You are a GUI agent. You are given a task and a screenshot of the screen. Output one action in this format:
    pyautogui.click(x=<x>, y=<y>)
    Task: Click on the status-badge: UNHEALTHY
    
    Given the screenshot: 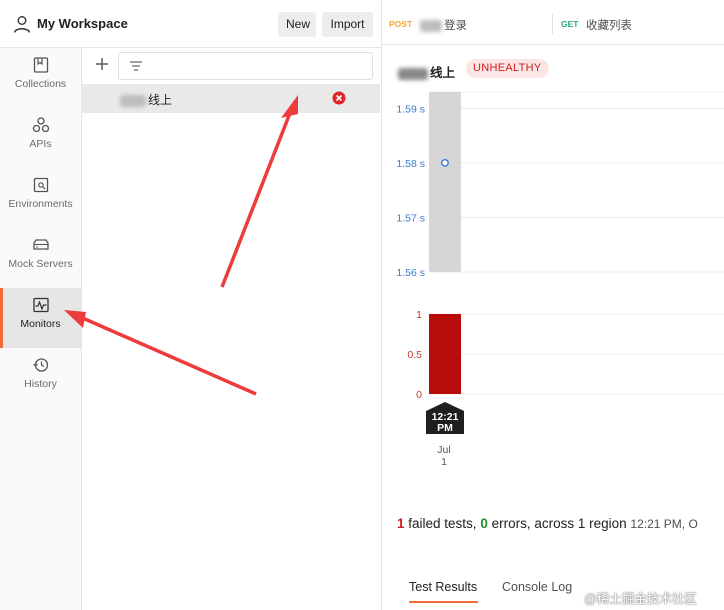 What is the action you would take?
    pyautogui.click(x=507, y=68)
    